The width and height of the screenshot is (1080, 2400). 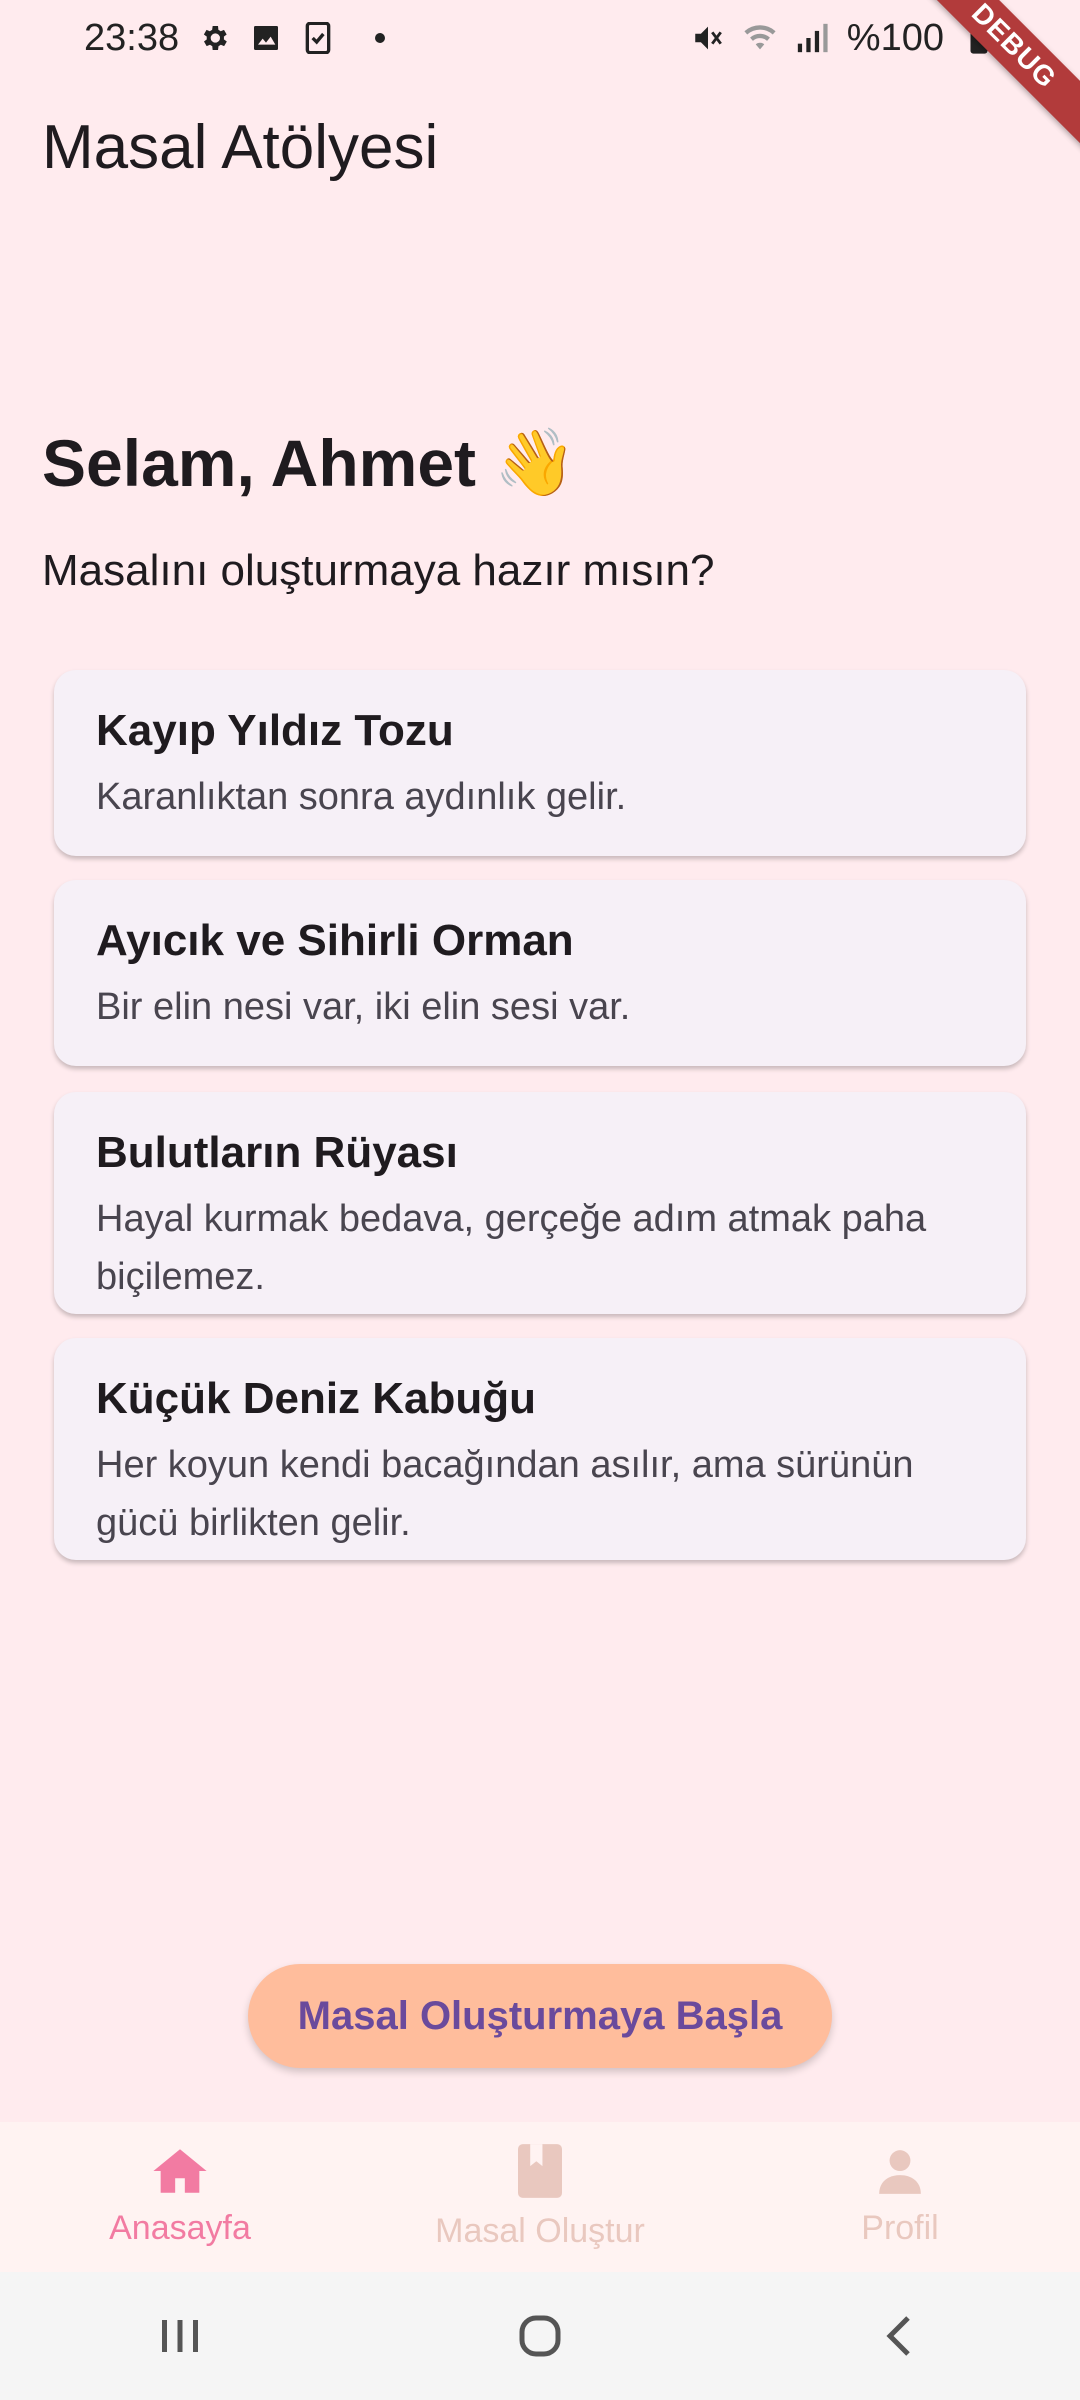 What do you see at coordinates (318, 38) in the screenshot?
I see `clipboard-check-icon` at bounding box center [318, 38].